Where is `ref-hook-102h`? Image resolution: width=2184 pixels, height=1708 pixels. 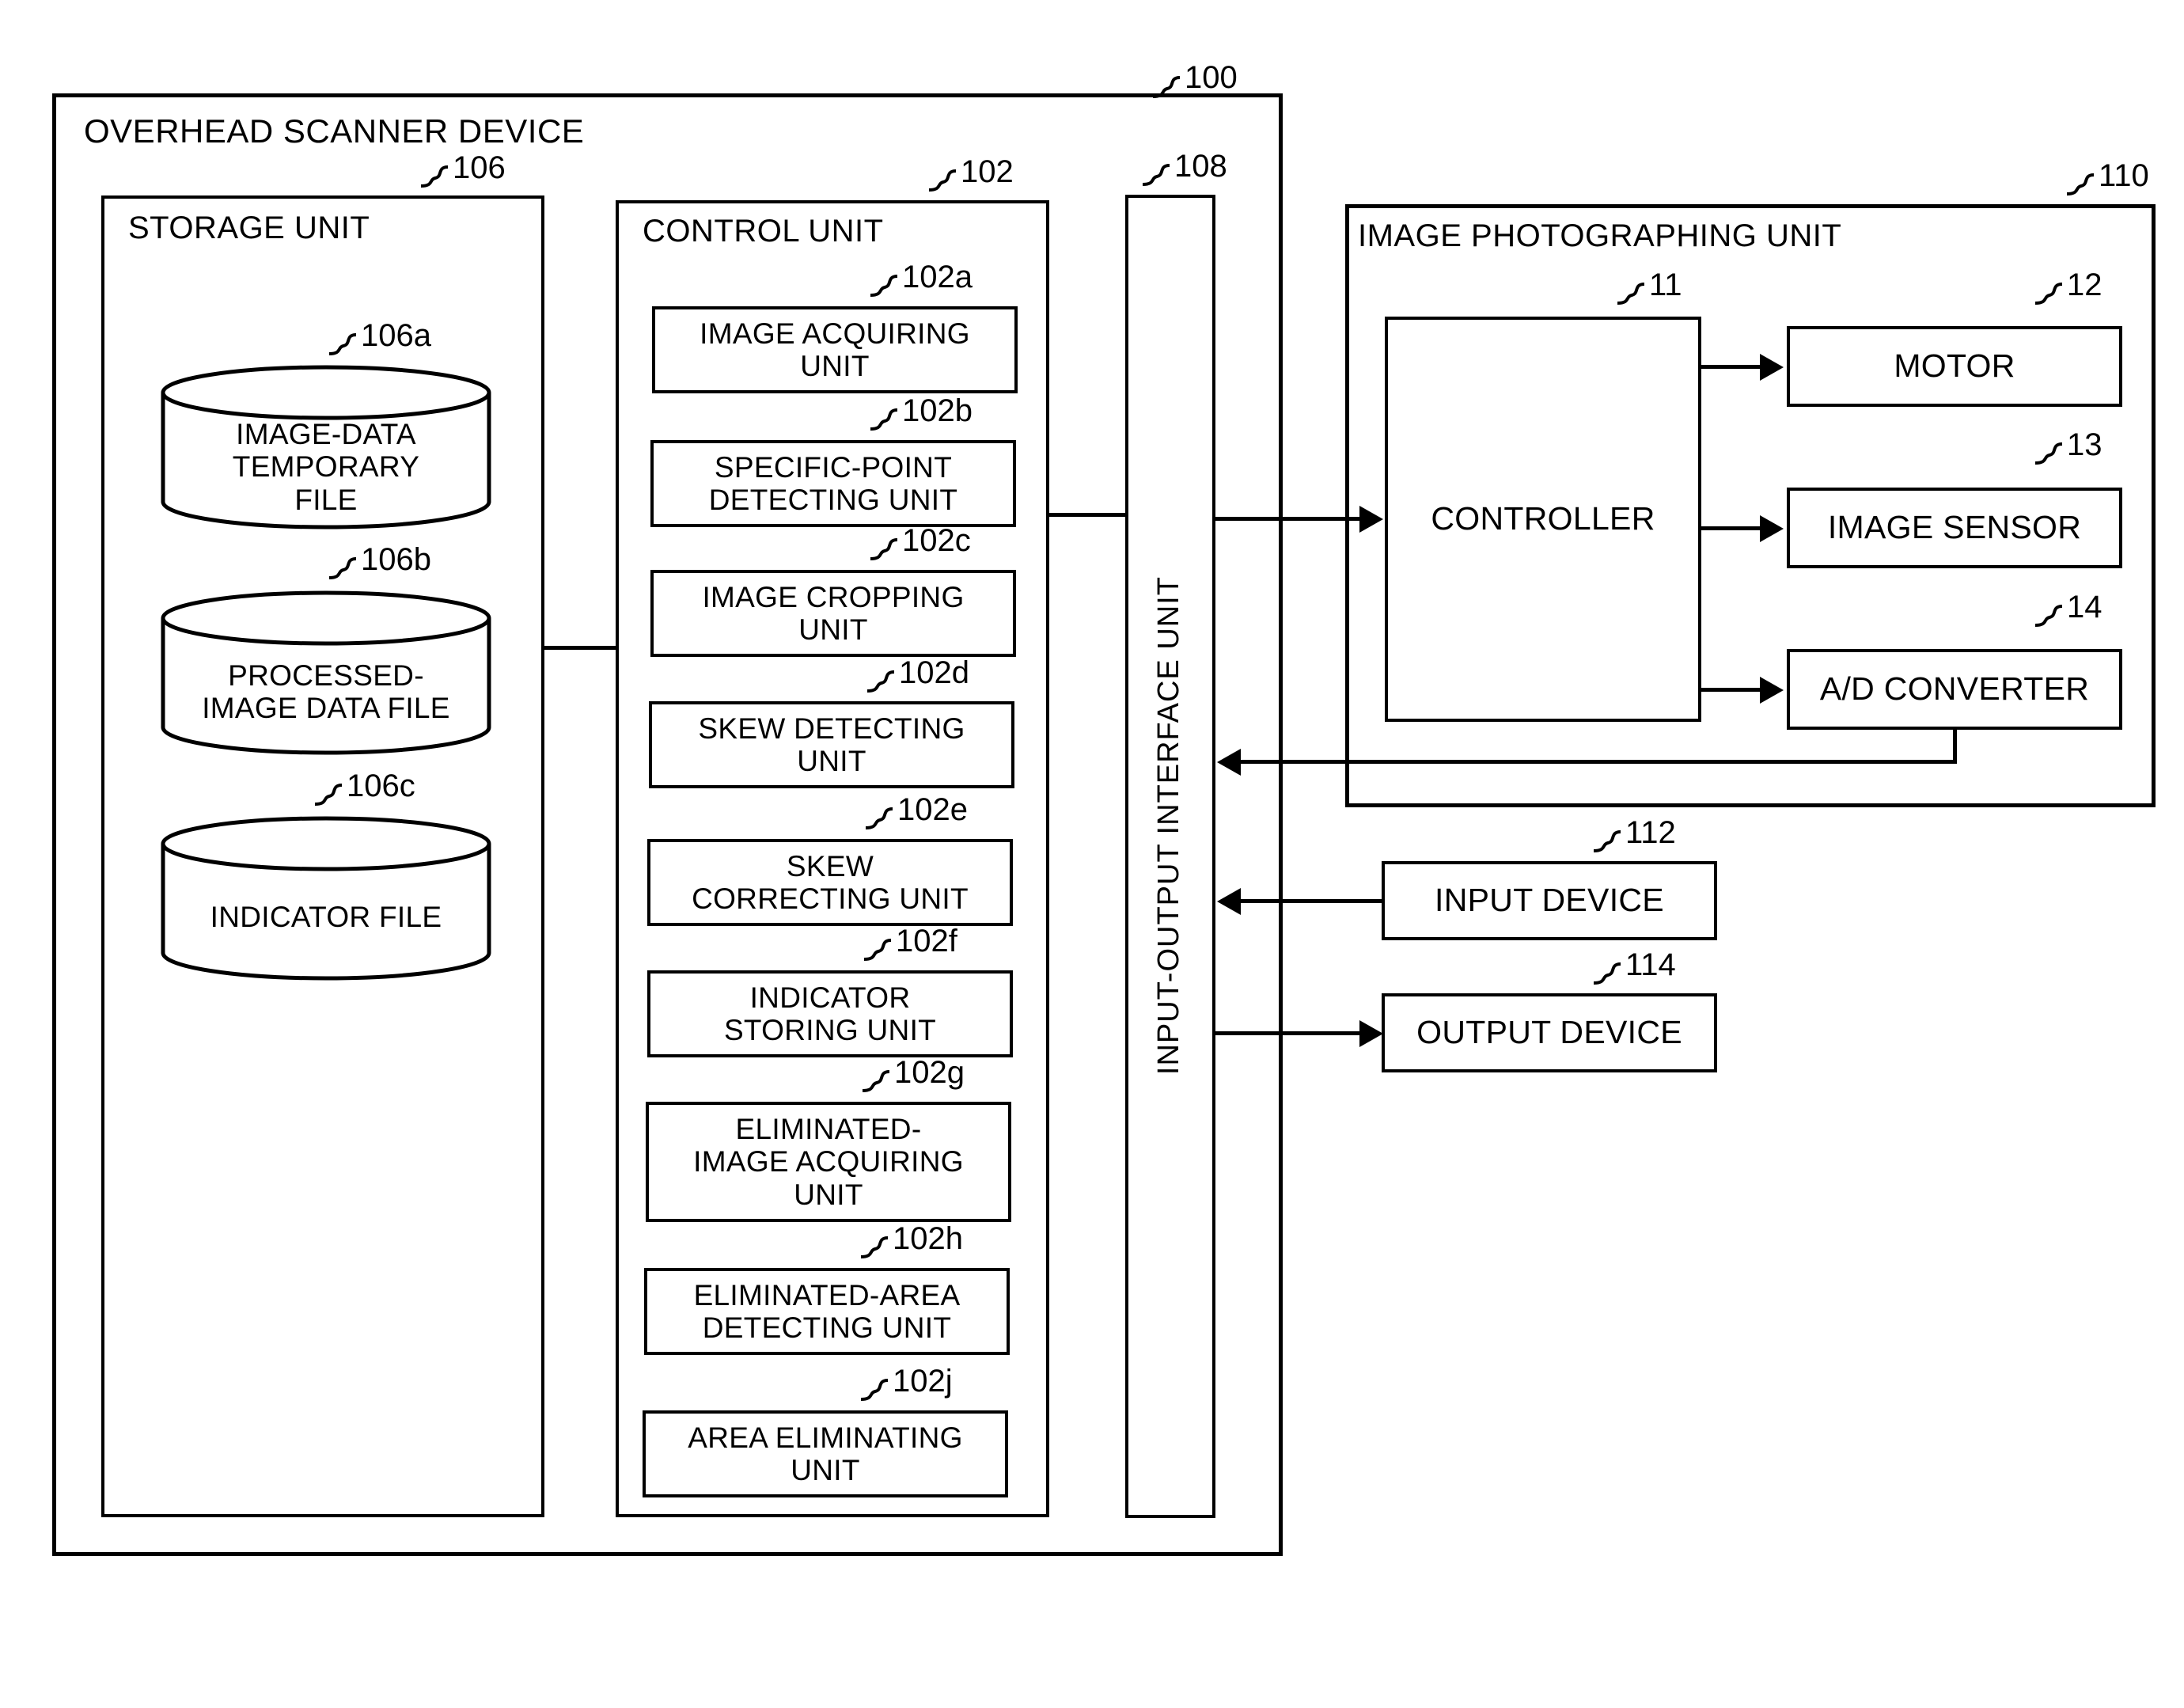
ref-hook-102h is located at coordinates (874, 1246).